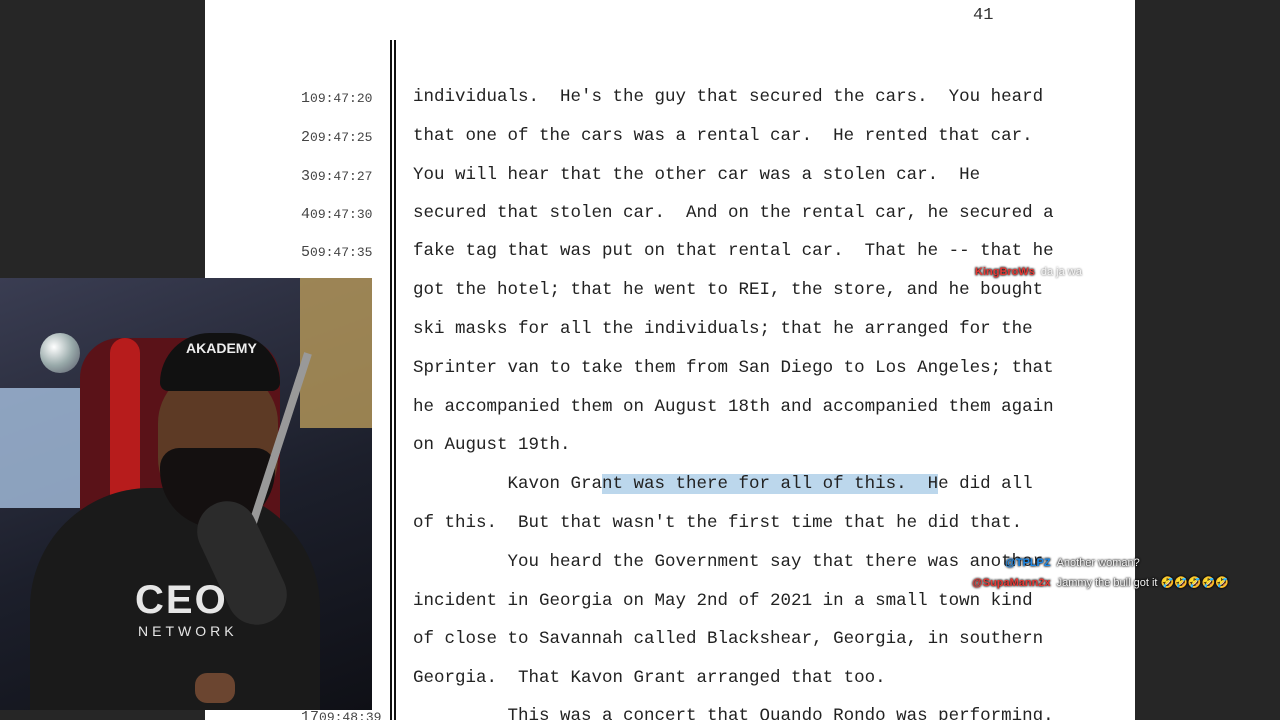  I want to click on margin-rule-left, so click(391, 380).